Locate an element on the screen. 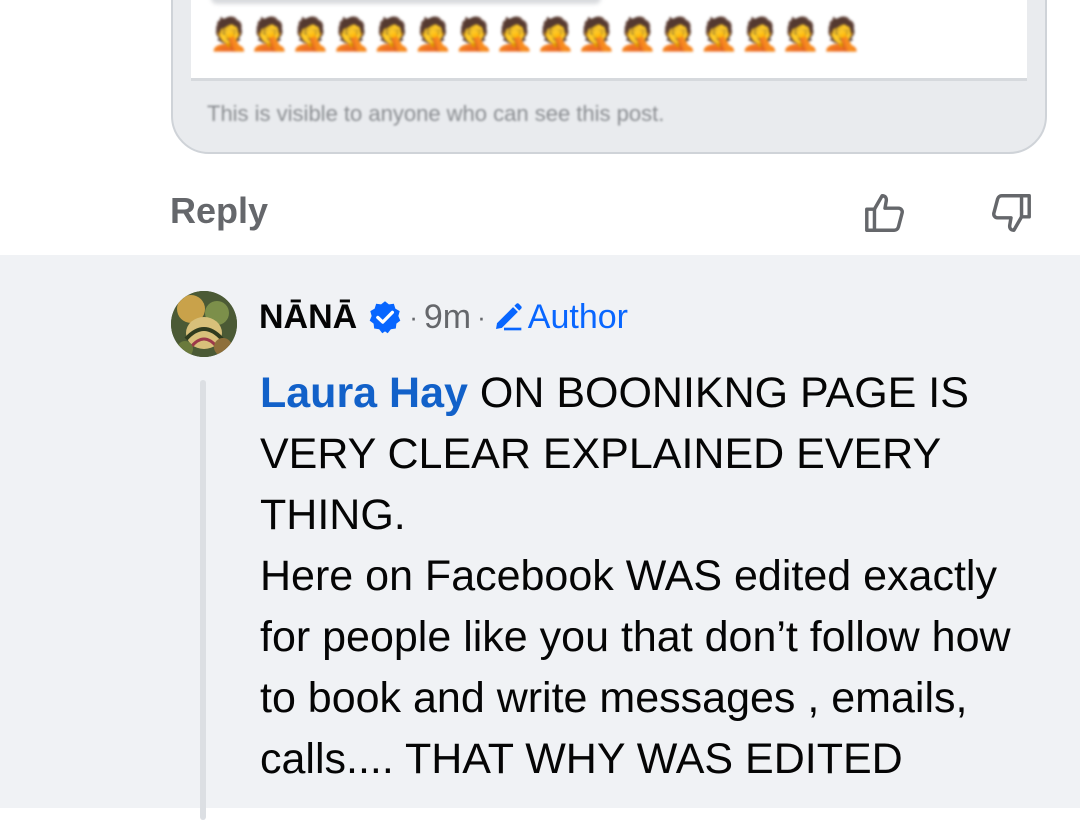 This screenshot has width=1080, height=820. comment-meta: NĀNĀ · 9m · Author is located at coordinates (443, 317).